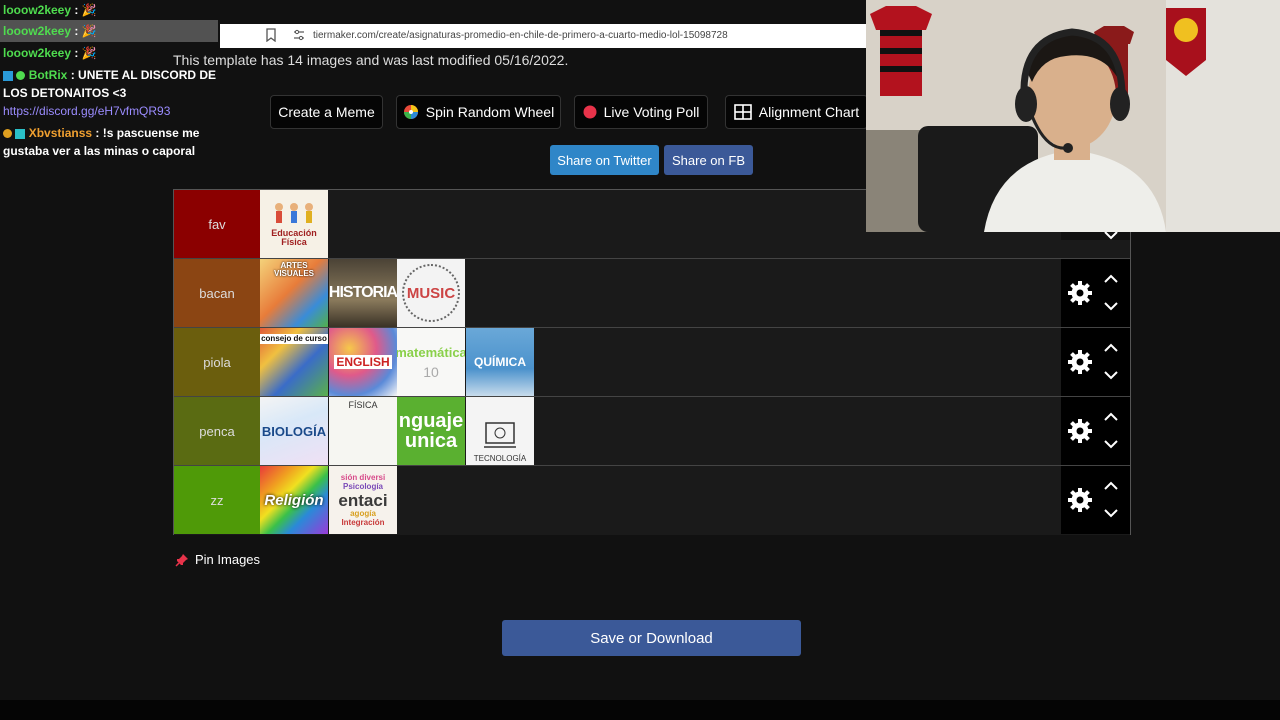 The height and width of the screenshot is (720, 1280). What do you see at coordinates (101, 133) in the screenshot?
I see `chat-message-xbvstianss: Xbvstianss : !s pascuense me` at bounding box center [101, 133].